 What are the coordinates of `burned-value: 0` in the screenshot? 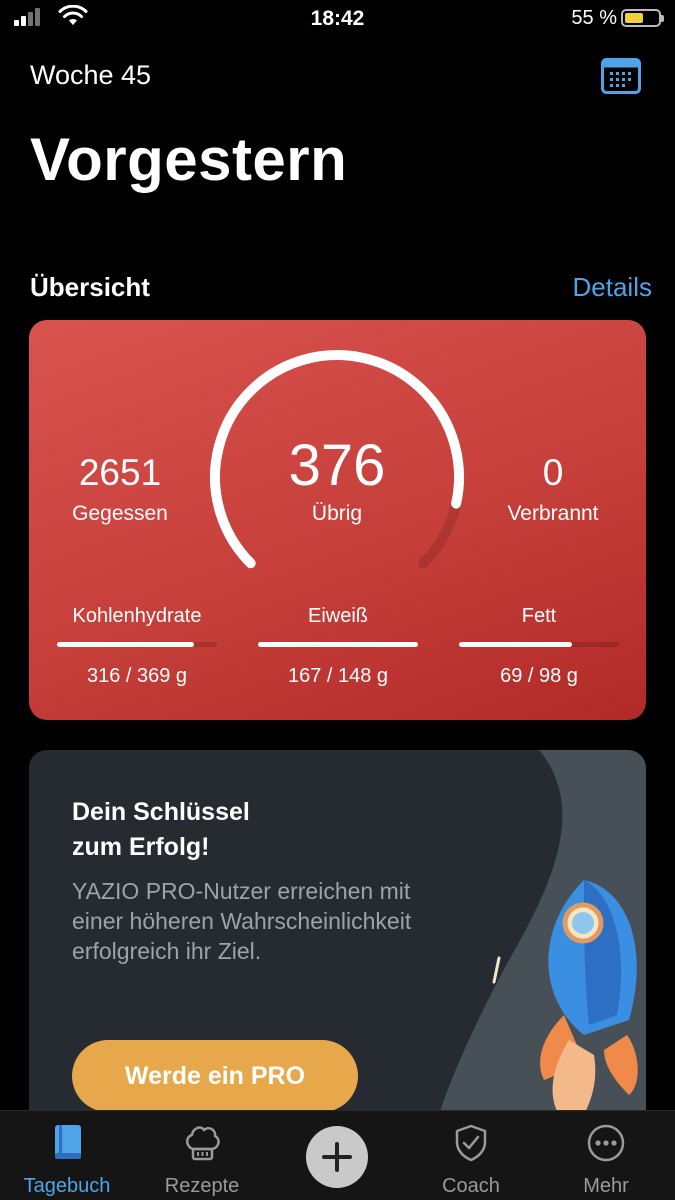 It's located at (553, 472).